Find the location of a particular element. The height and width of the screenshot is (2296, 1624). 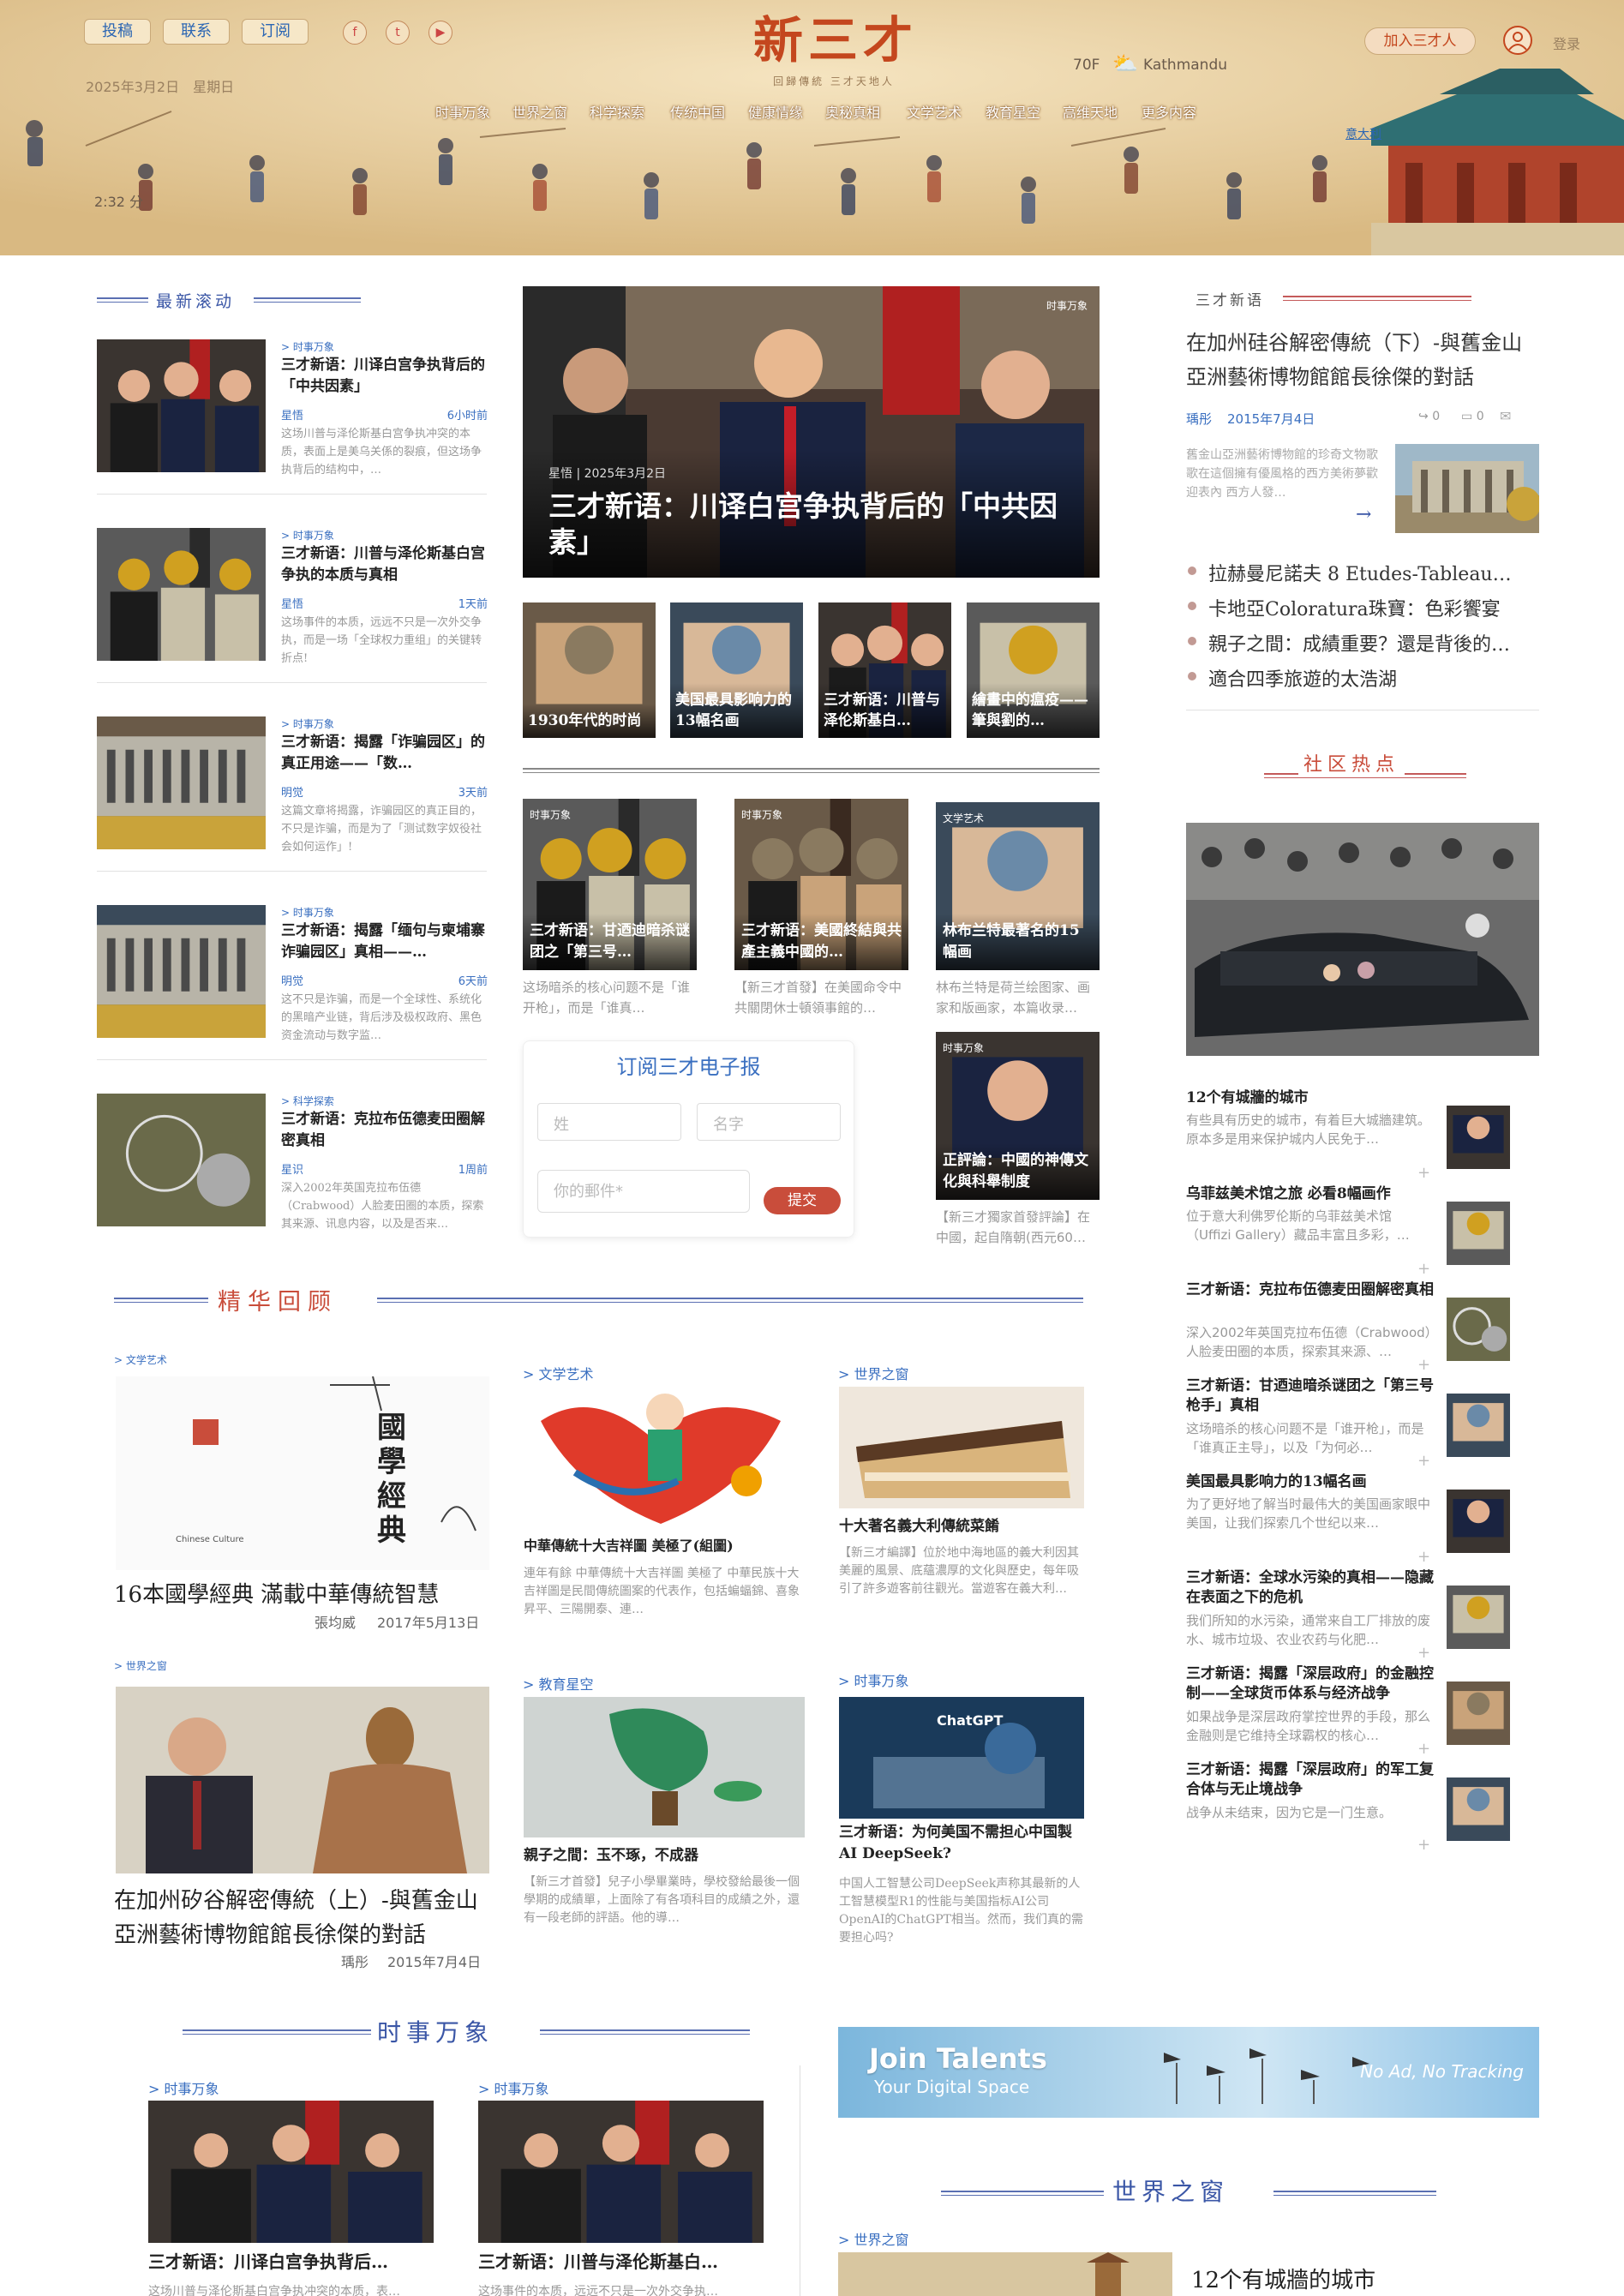

nav-item-3: 科学探索 is located at coordinates (617, 111).